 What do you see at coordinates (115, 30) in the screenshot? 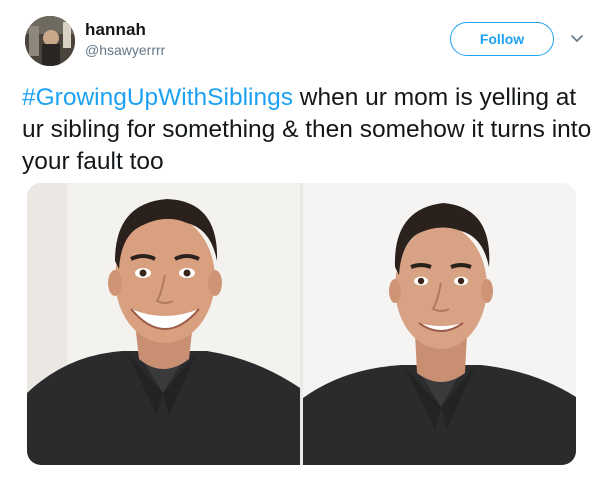
I see `display-name: hannah` at bounding box center [115, 30].